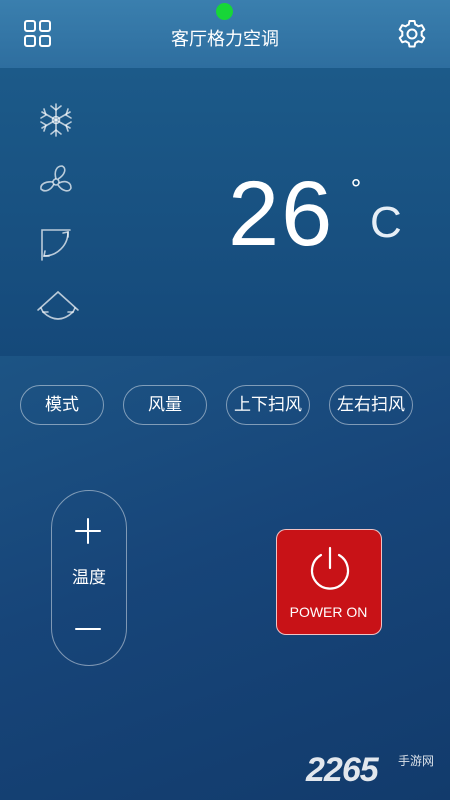  Describe the element at coordinates (342, 770) in the screenshot. I see `watermark-number: 2265` at that location.